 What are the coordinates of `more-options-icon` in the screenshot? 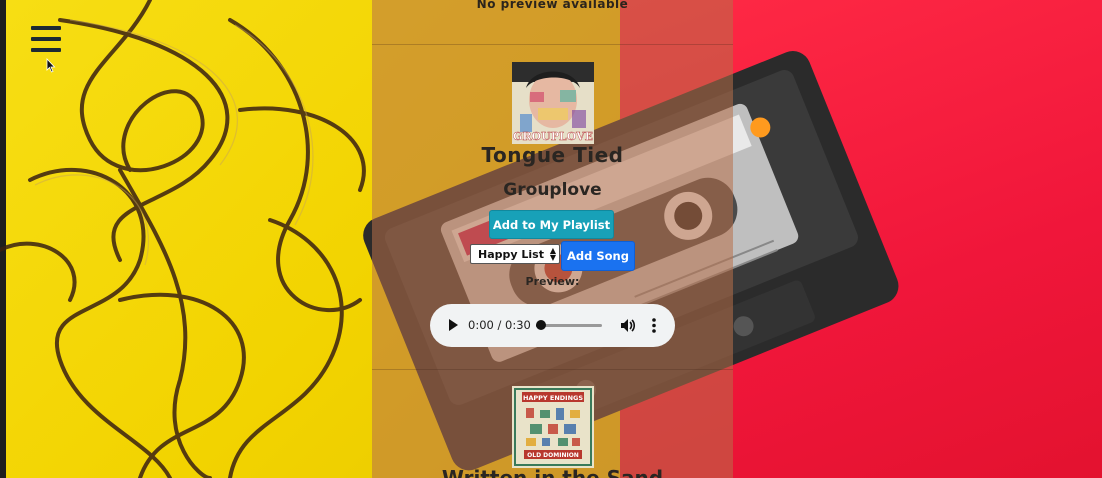 It's located at (654, 325).